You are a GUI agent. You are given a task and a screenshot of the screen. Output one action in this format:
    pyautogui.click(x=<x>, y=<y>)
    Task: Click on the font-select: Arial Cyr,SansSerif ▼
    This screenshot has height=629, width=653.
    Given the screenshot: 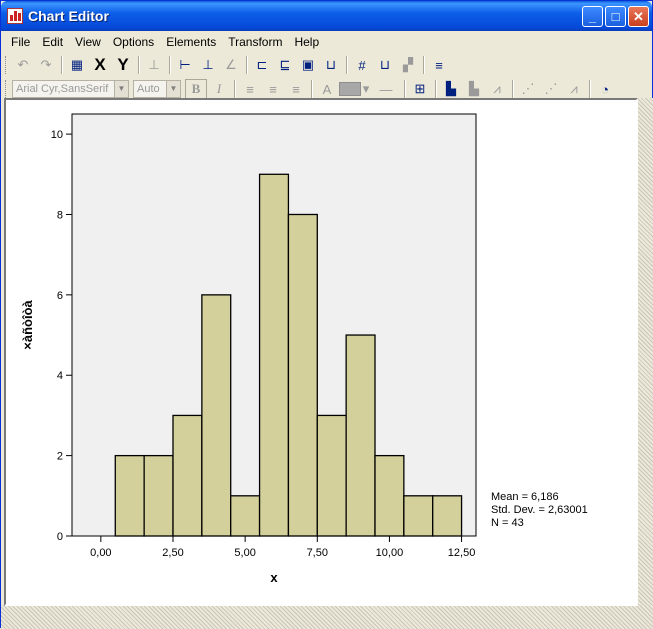 What is the action you would take?
    pyautogui.click(x=70, y=89)
    